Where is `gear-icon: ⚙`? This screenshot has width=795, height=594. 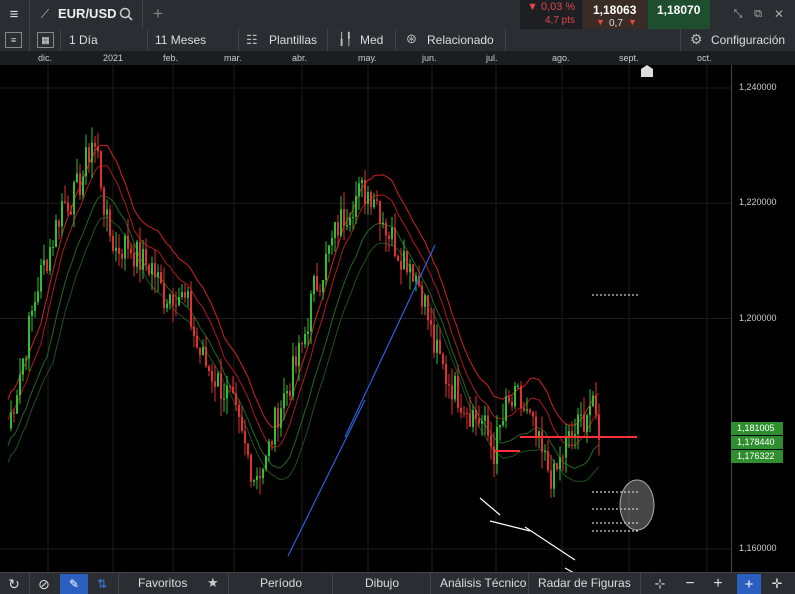 gear-icon: ⚙ is located at coordinates (696, 39).